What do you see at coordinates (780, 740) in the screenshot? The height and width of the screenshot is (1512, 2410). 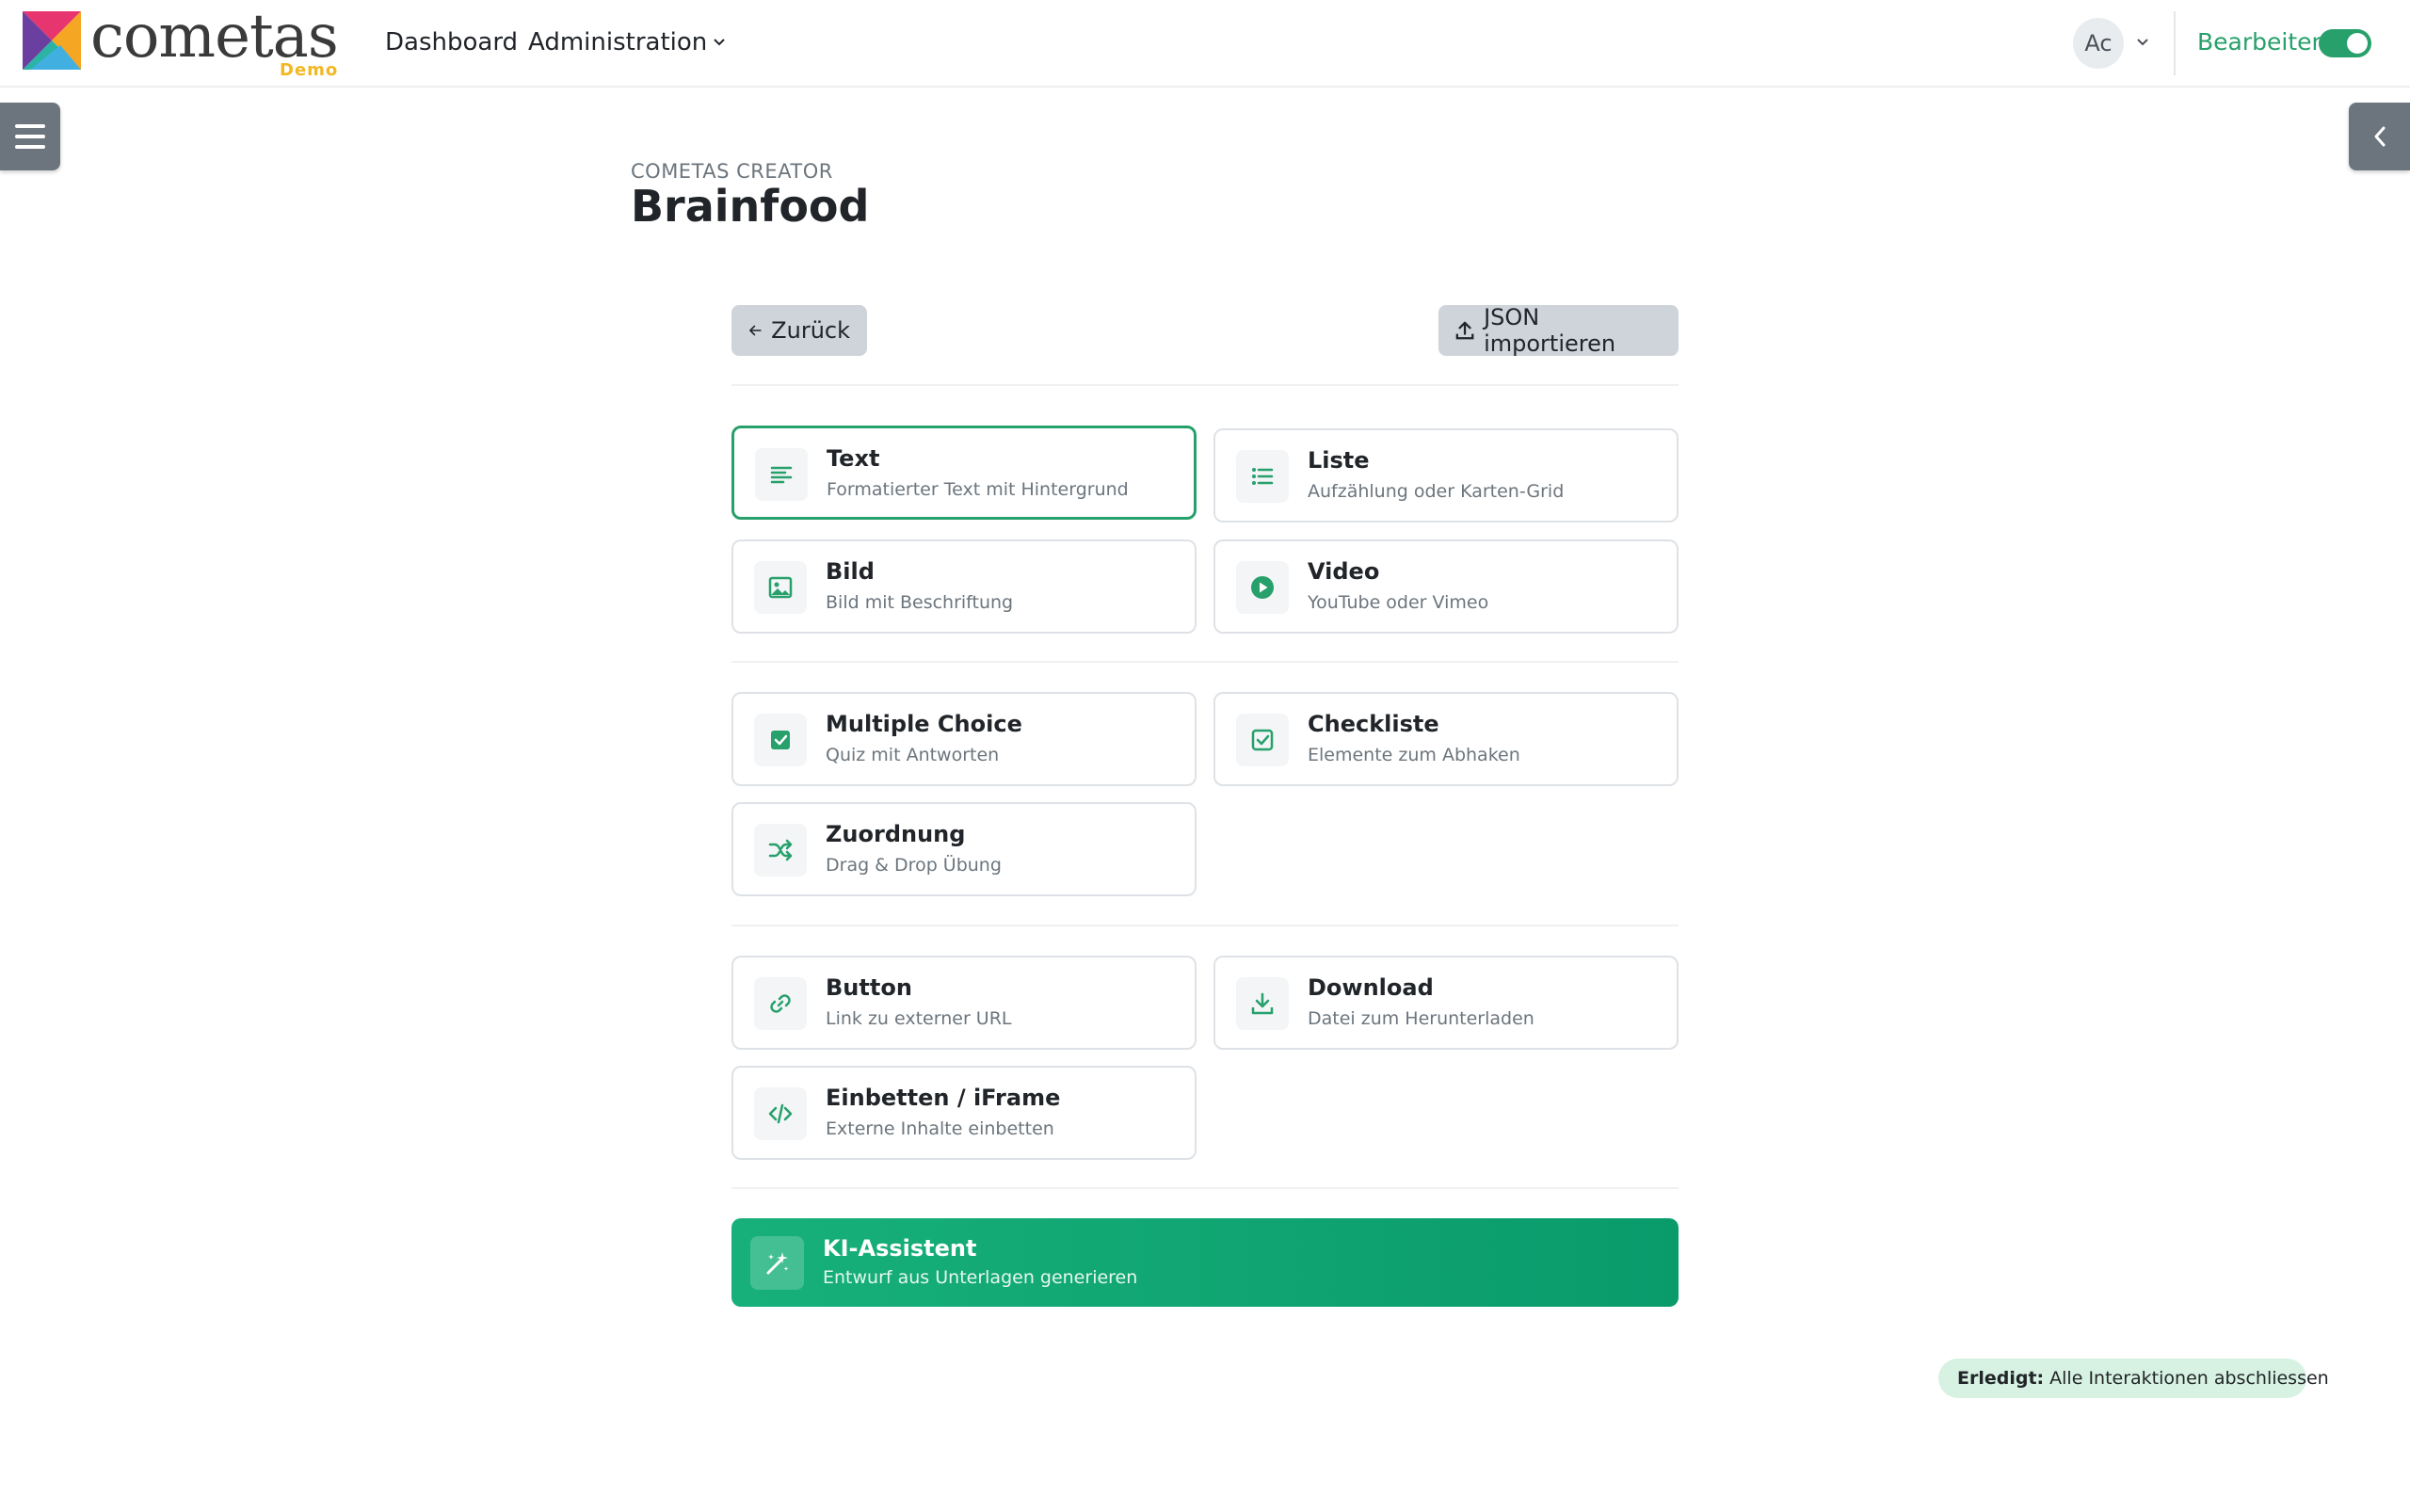 I see `check-square-filled-icon` at bounding box center [780, 740].